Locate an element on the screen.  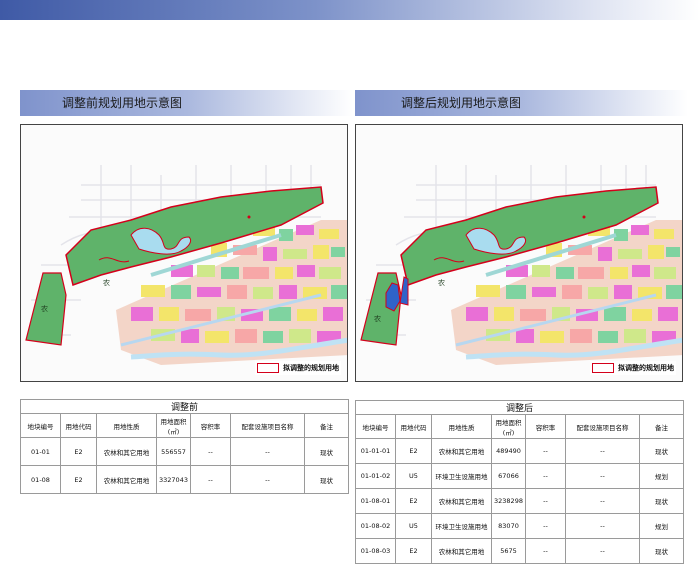
table-row: 01-01-01 E2 农林和其它用地 489490 -- -- 现状 is located at coordinates (520, 451).